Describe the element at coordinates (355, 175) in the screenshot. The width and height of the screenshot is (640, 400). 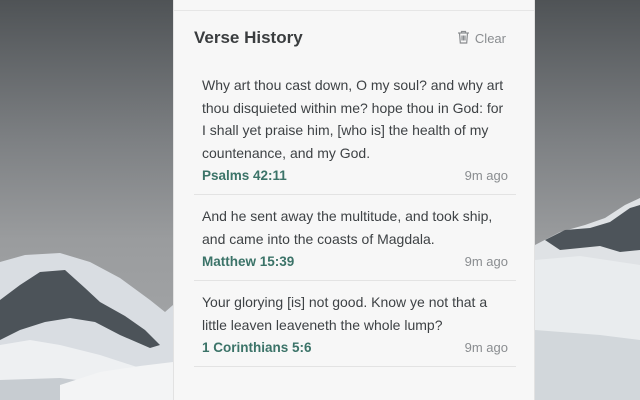
I see `verse-meta: Psalms 42:11 9m ago` at that location.